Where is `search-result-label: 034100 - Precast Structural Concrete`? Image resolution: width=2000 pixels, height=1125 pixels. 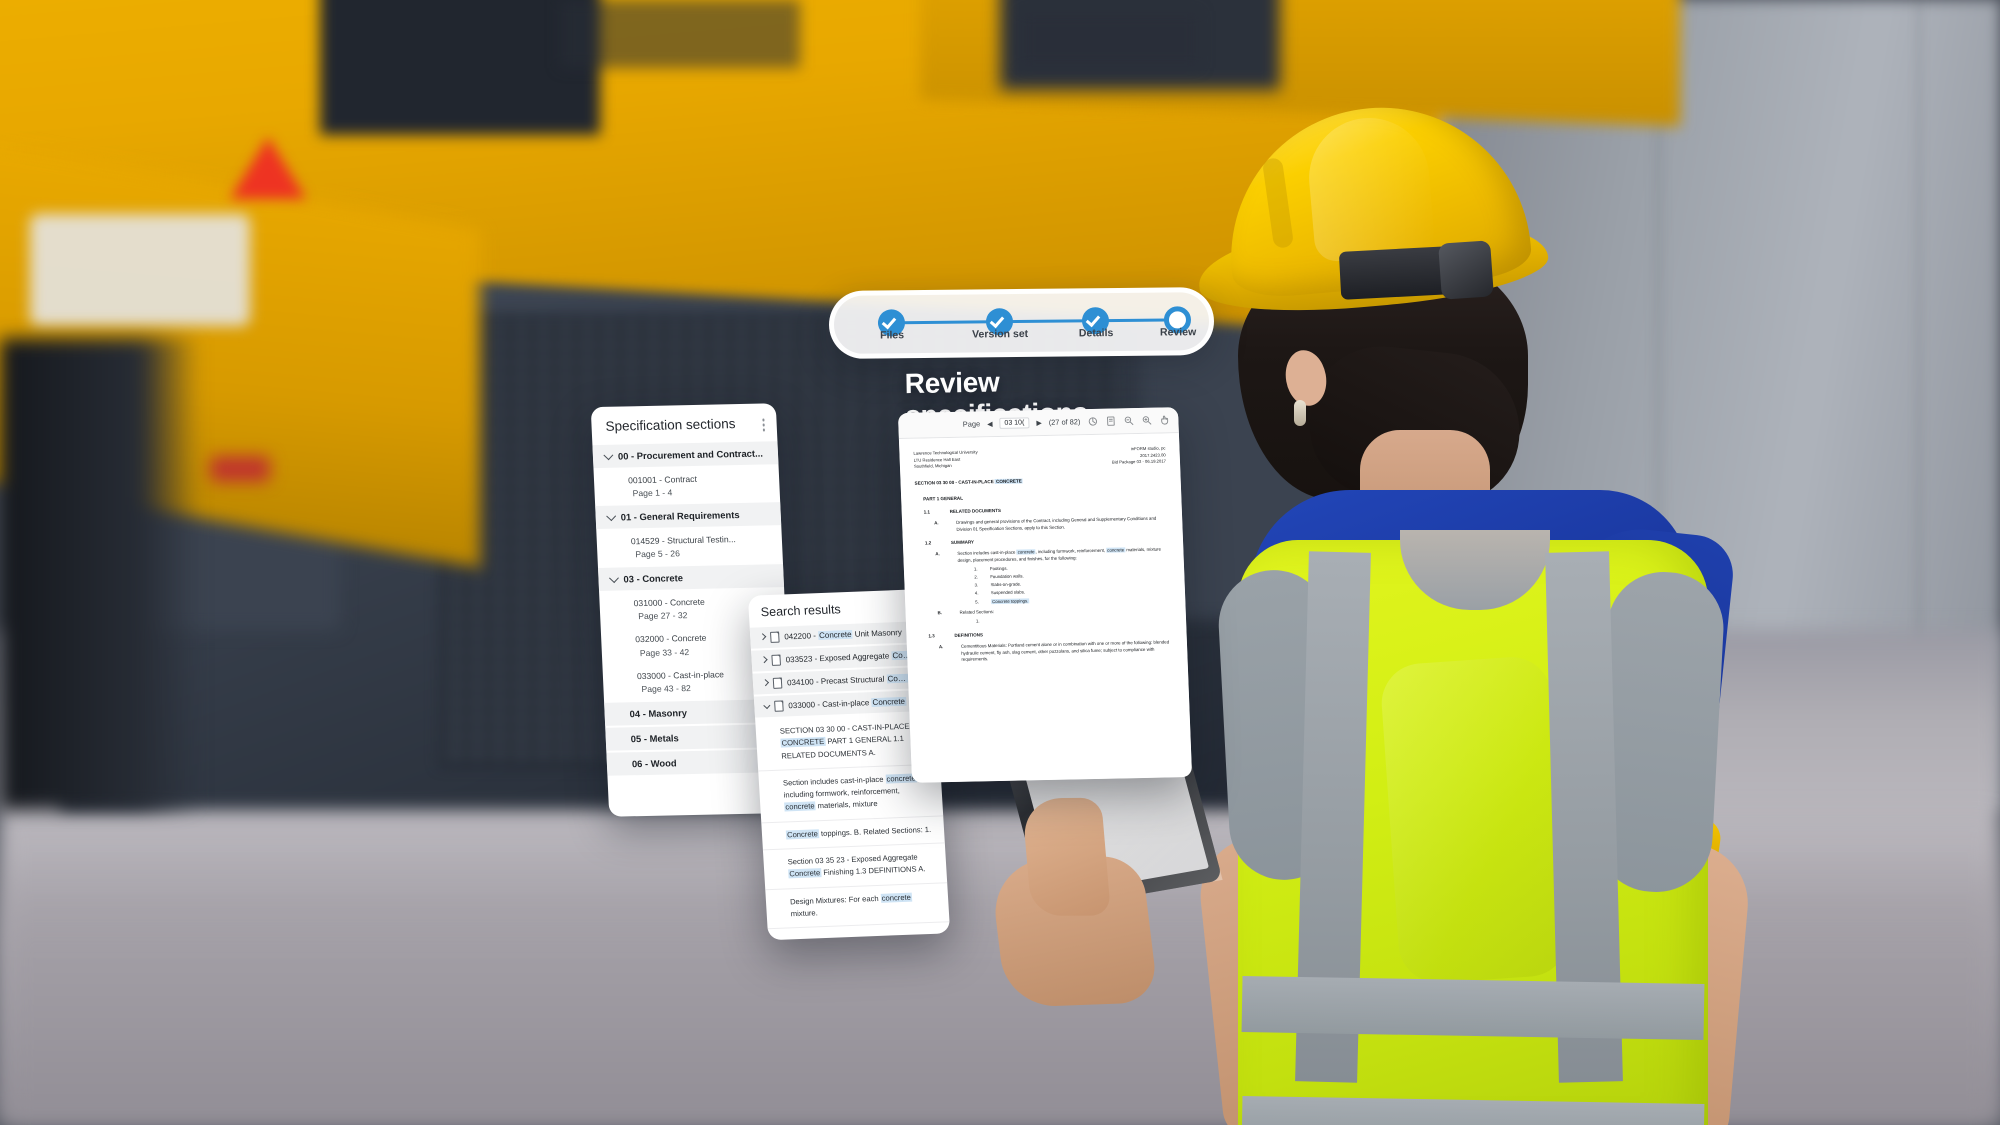
search-result-label: 034100 - Precast Structural Concrete is located at coordinates (848, 680).